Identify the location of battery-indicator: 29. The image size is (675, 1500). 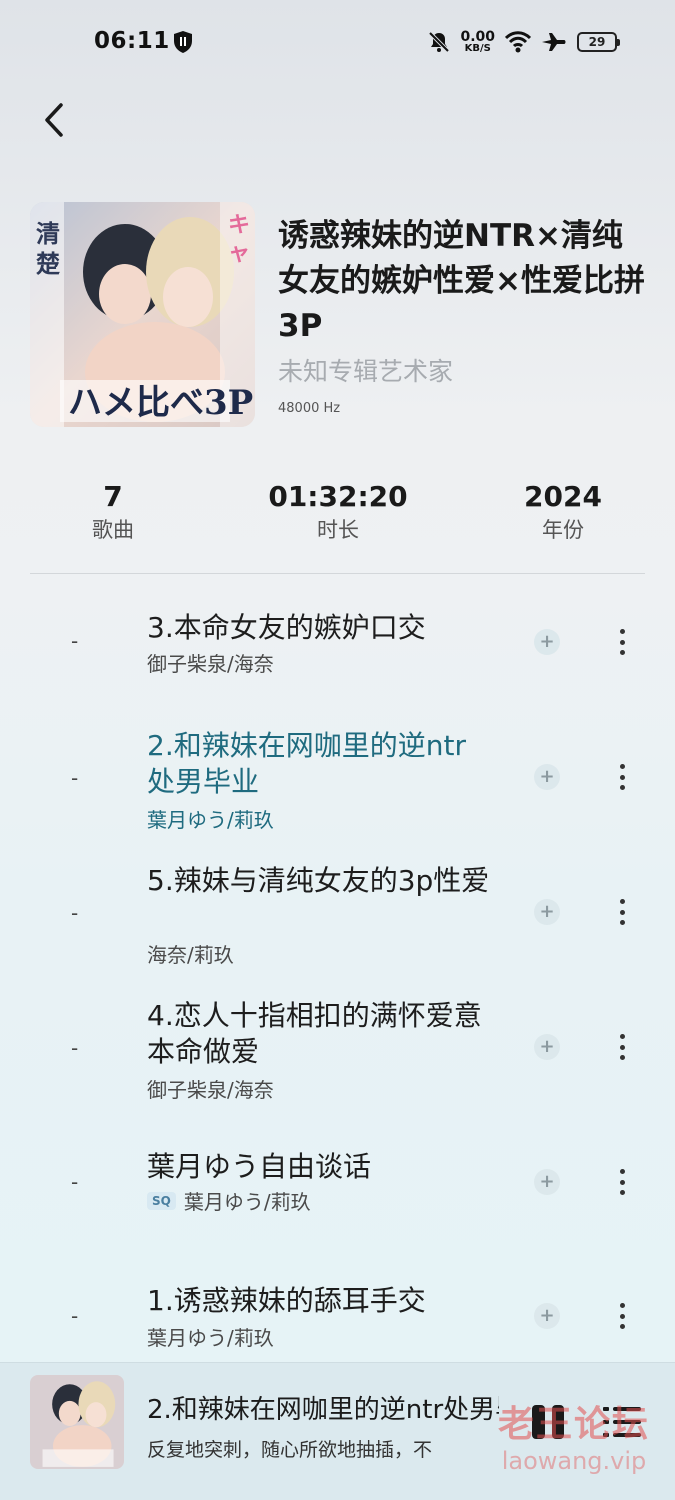
(598, 42).